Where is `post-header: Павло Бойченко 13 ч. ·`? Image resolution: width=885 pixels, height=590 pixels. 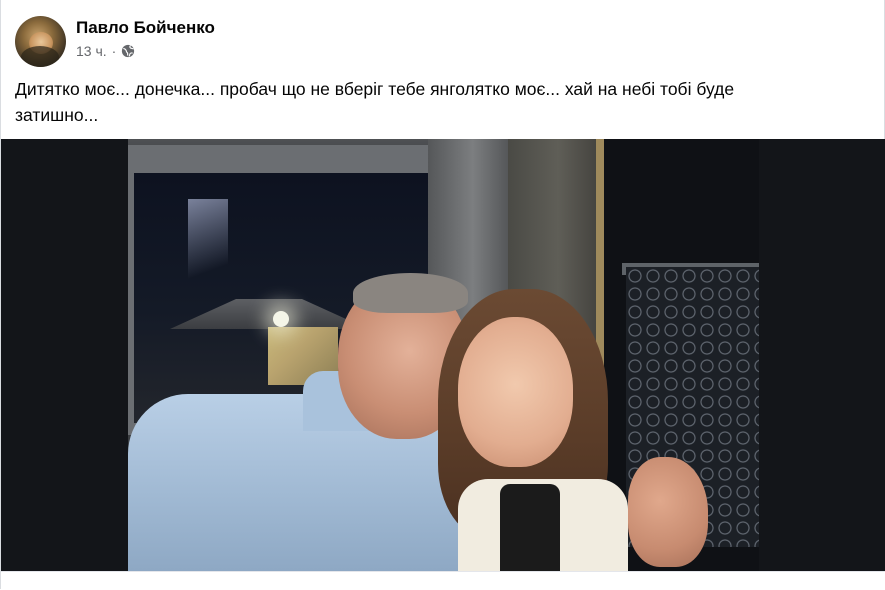 post-header: Павло Бойченко 13 ч. · is located at coordinates (115, 42).